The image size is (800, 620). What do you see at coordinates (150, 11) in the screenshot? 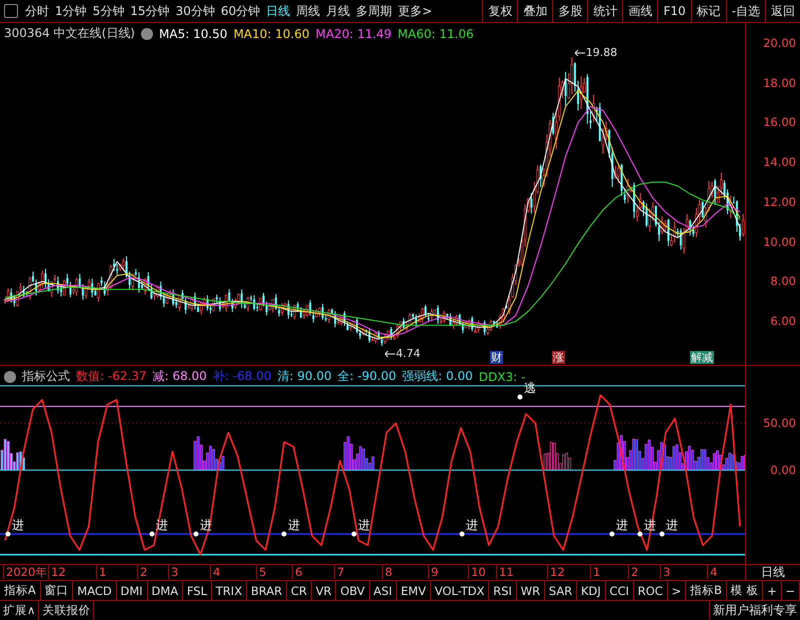
I see `period-tab: 15分钟` at bounding box center [150, 11].